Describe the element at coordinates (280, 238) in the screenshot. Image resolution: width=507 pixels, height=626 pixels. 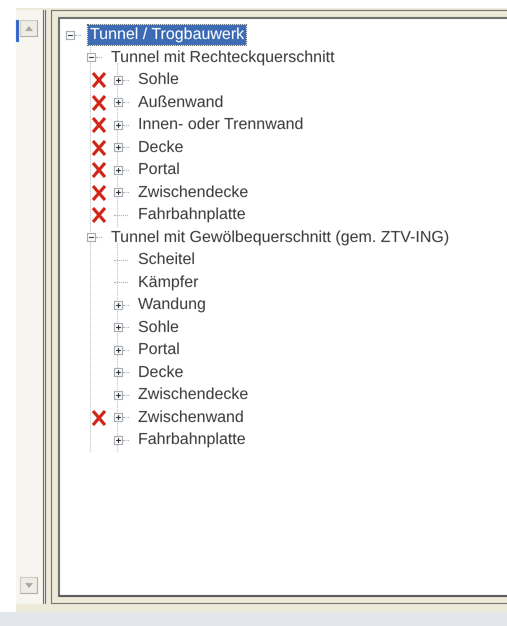
I see `tree-item: Tunnel mit Gewölbequerschnitt (gem. ZTV-ING)` at that location.